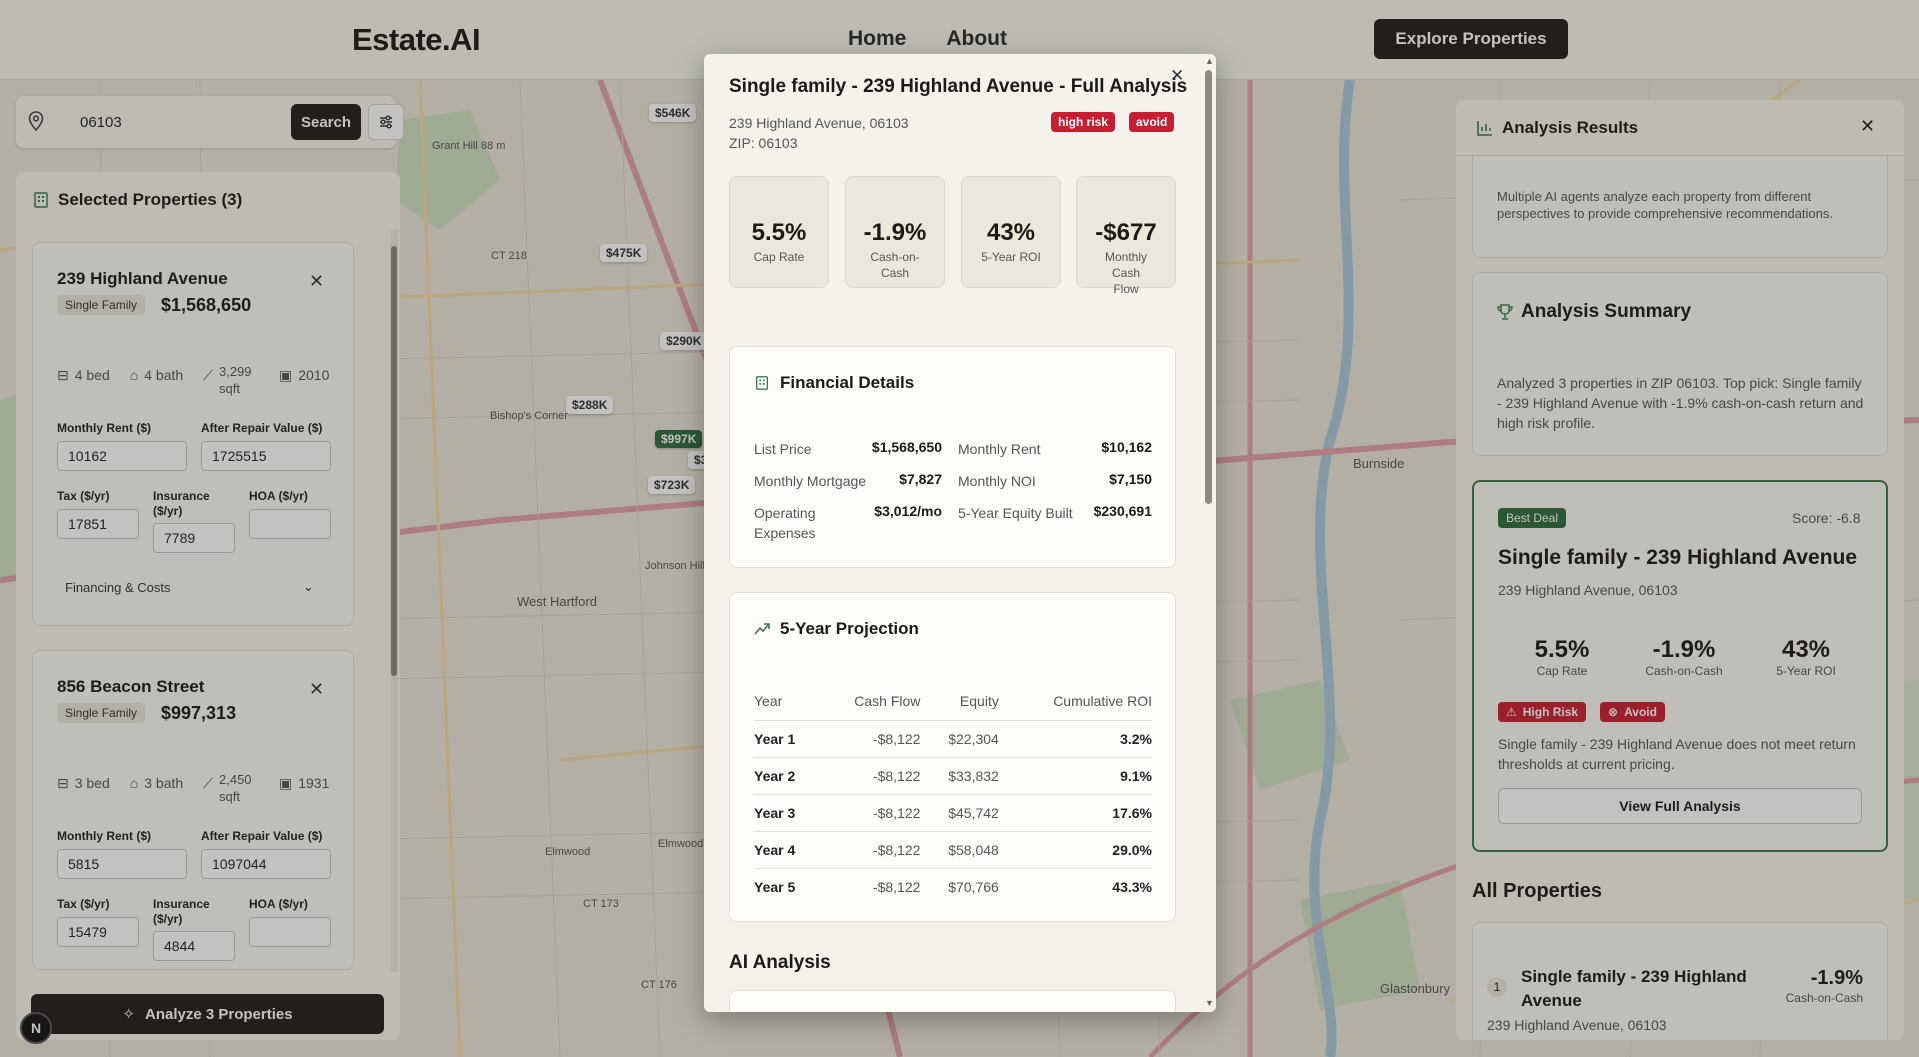 The width and height of the screenshot is (1919, 1057). What do you see at coordinates (1126, 232) in the screenshot?
I see `metric-value: -$677` at bounding box center [1126, 232].